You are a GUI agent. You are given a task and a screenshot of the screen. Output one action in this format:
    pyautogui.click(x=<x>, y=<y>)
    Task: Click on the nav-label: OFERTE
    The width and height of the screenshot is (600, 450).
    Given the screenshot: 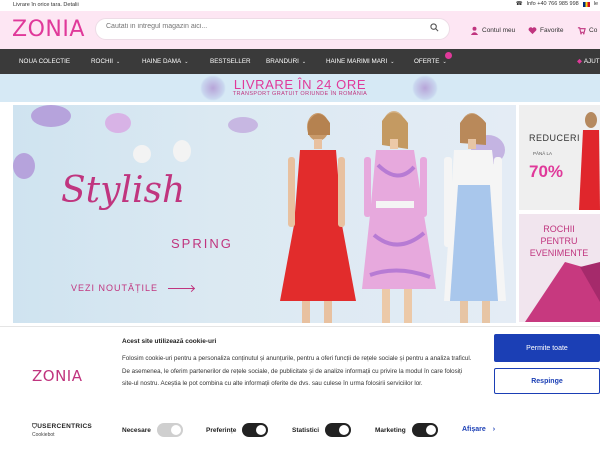 What is the action you would take?
    pyautogui.click(x=427, y=61)
    